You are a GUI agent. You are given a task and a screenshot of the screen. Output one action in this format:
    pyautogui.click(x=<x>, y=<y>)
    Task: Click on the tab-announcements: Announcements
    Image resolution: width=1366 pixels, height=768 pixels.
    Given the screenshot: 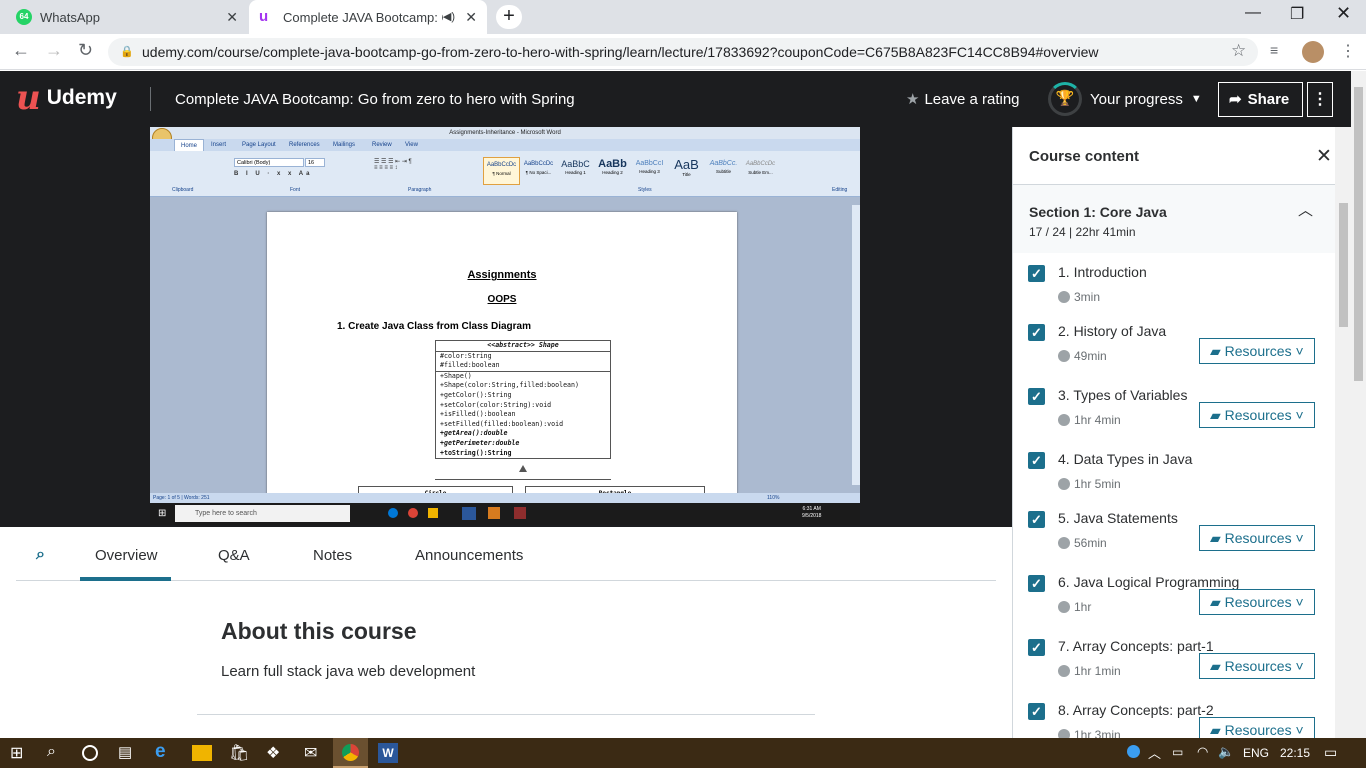 What is the action you would take?
    pyautogui.click(x=469, y=555)
    